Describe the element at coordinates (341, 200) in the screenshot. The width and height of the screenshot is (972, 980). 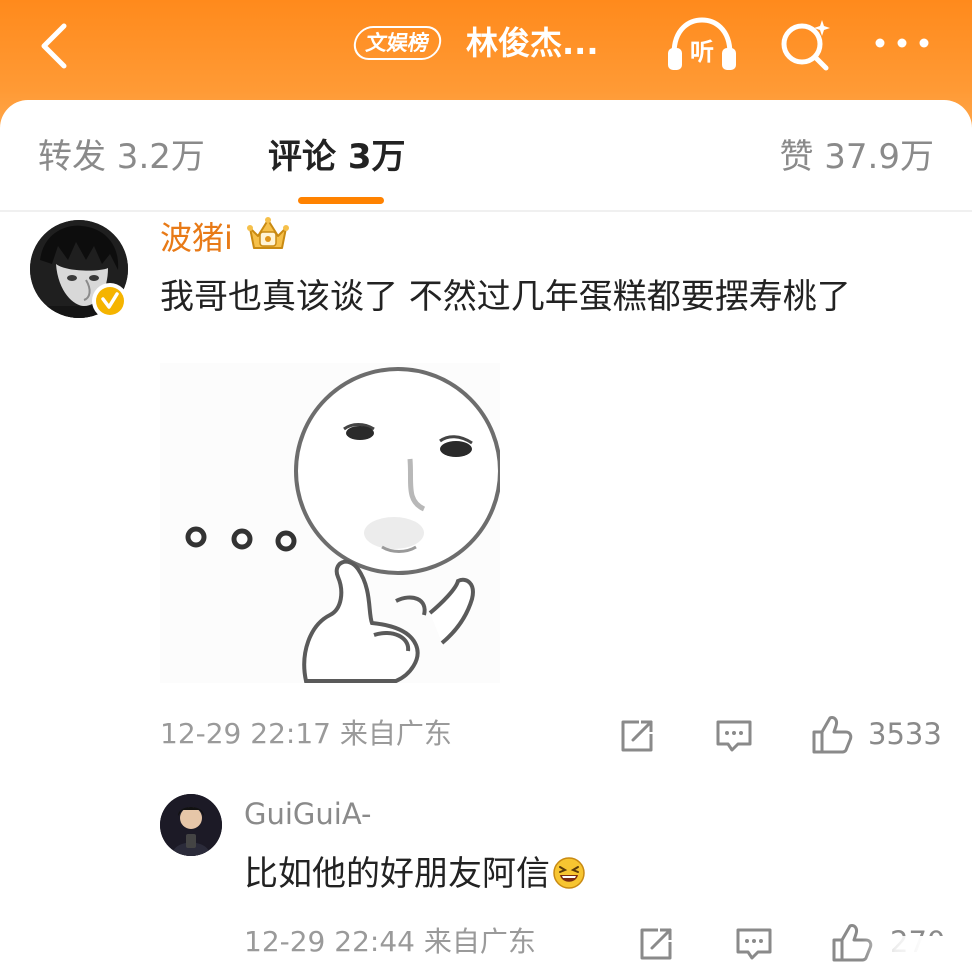
I see `active-tab-indicator` at that location.